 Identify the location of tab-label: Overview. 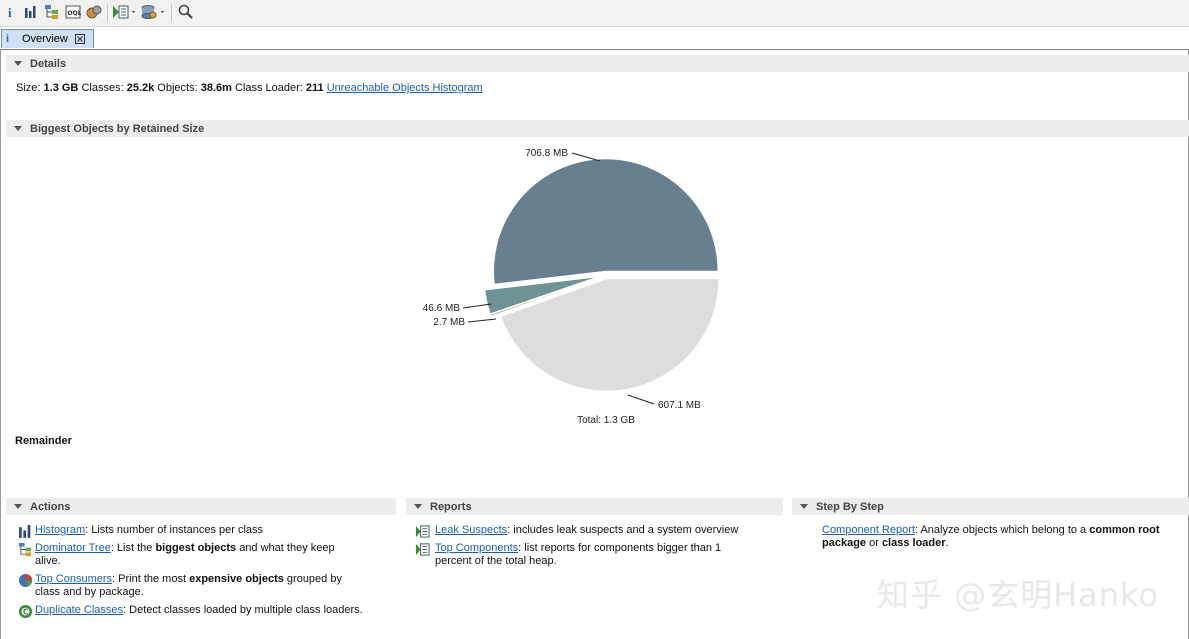
(45, 39).